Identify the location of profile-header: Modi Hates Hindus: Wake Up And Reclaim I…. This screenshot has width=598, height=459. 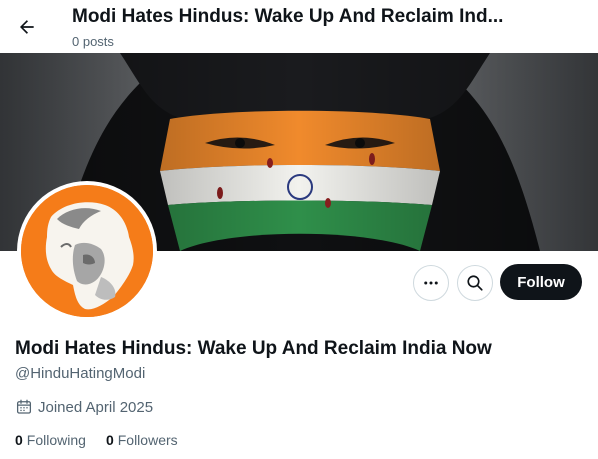
(299, 26).